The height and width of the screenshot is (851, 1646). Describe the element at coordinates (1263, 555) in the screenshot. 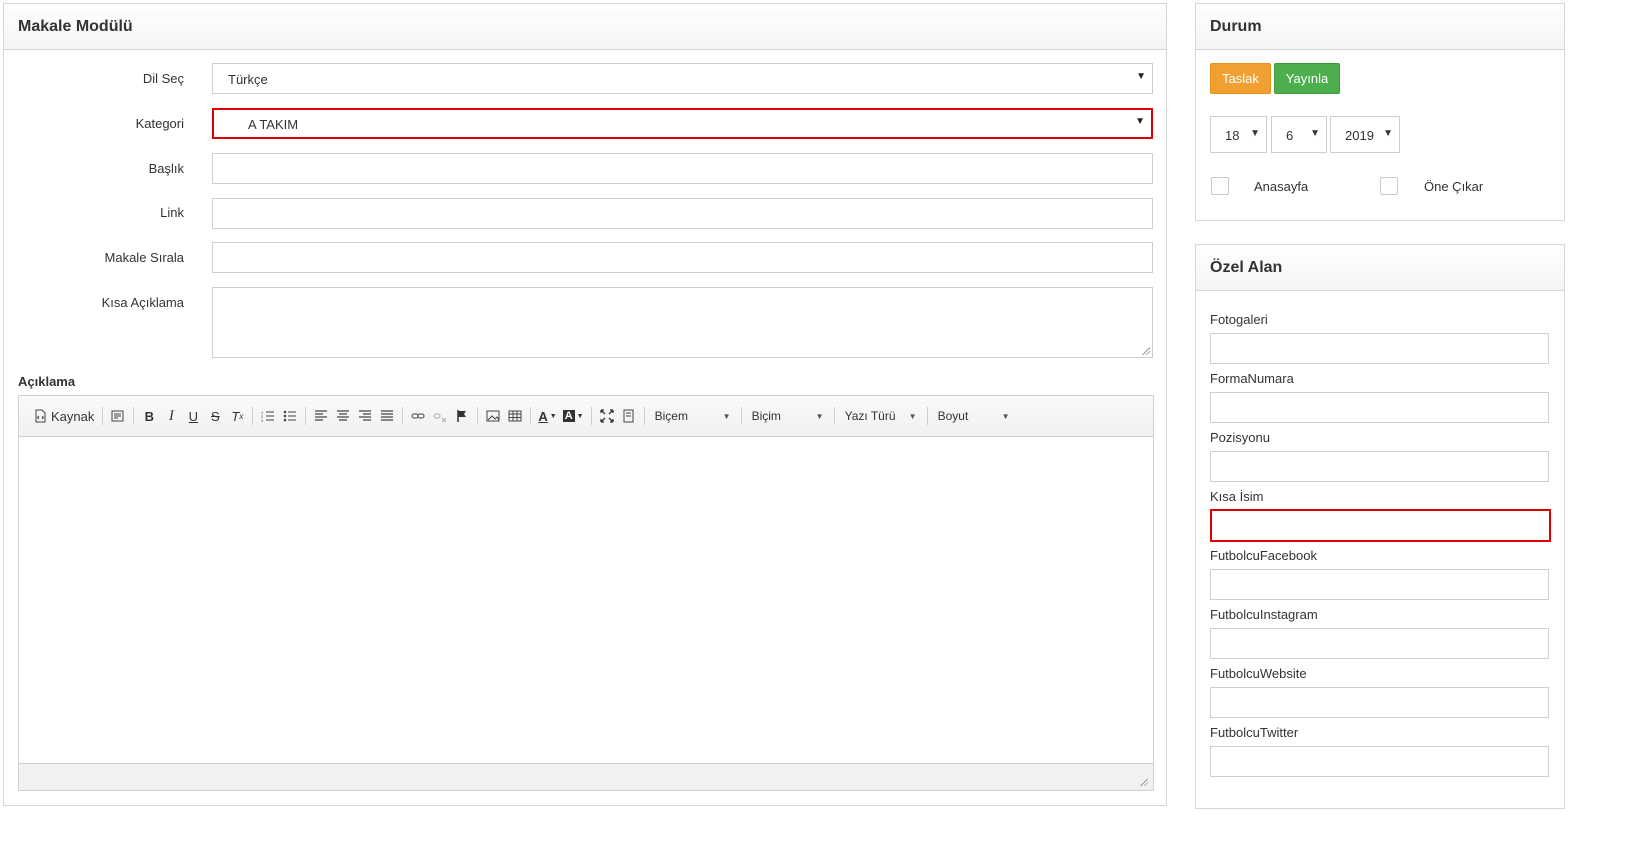

I see `facebook-label: FutbolcuFacebook` at that location.